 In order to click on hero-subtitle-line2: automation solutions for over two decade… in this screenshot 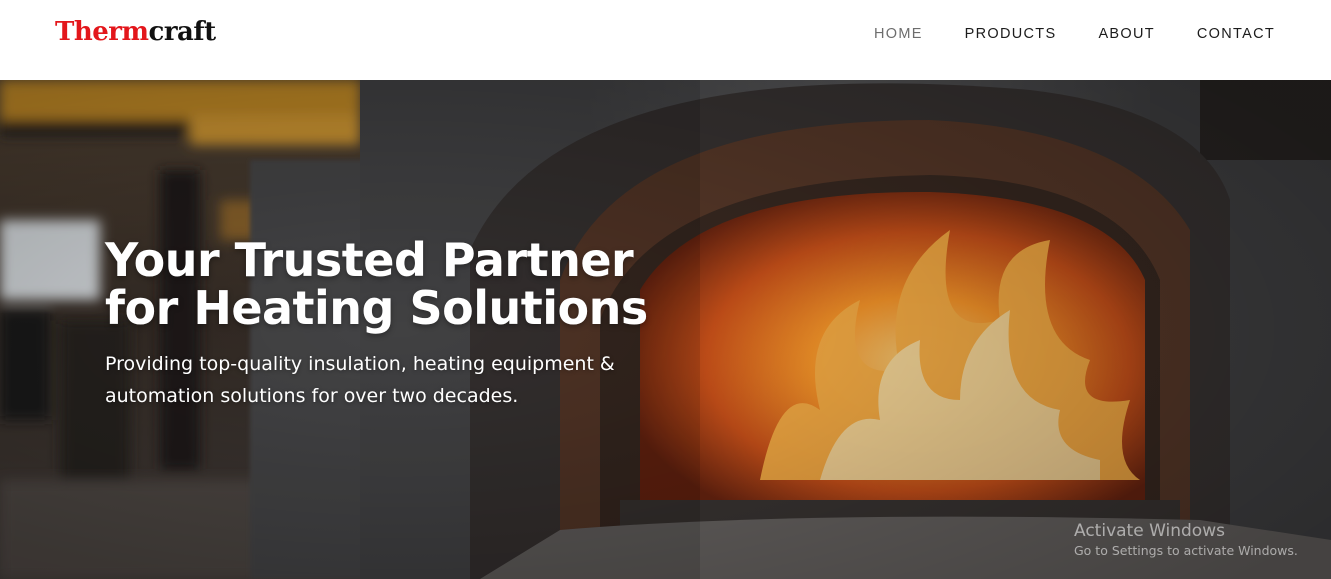, I will do `click(312, 396)`.